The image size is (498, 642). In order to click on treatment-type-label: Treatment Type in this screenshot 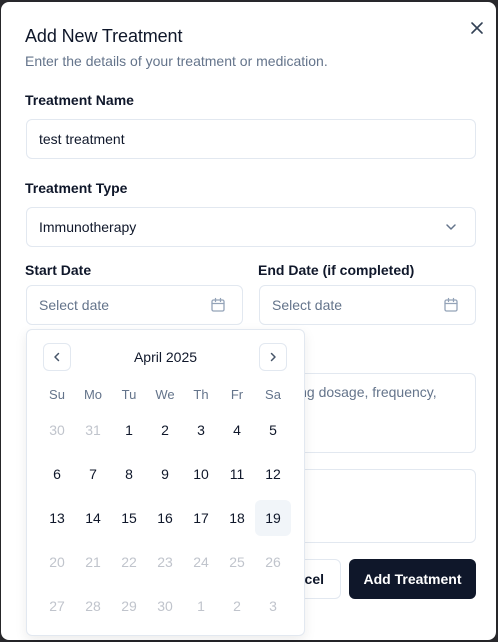, I will do `click(76, 188)`.